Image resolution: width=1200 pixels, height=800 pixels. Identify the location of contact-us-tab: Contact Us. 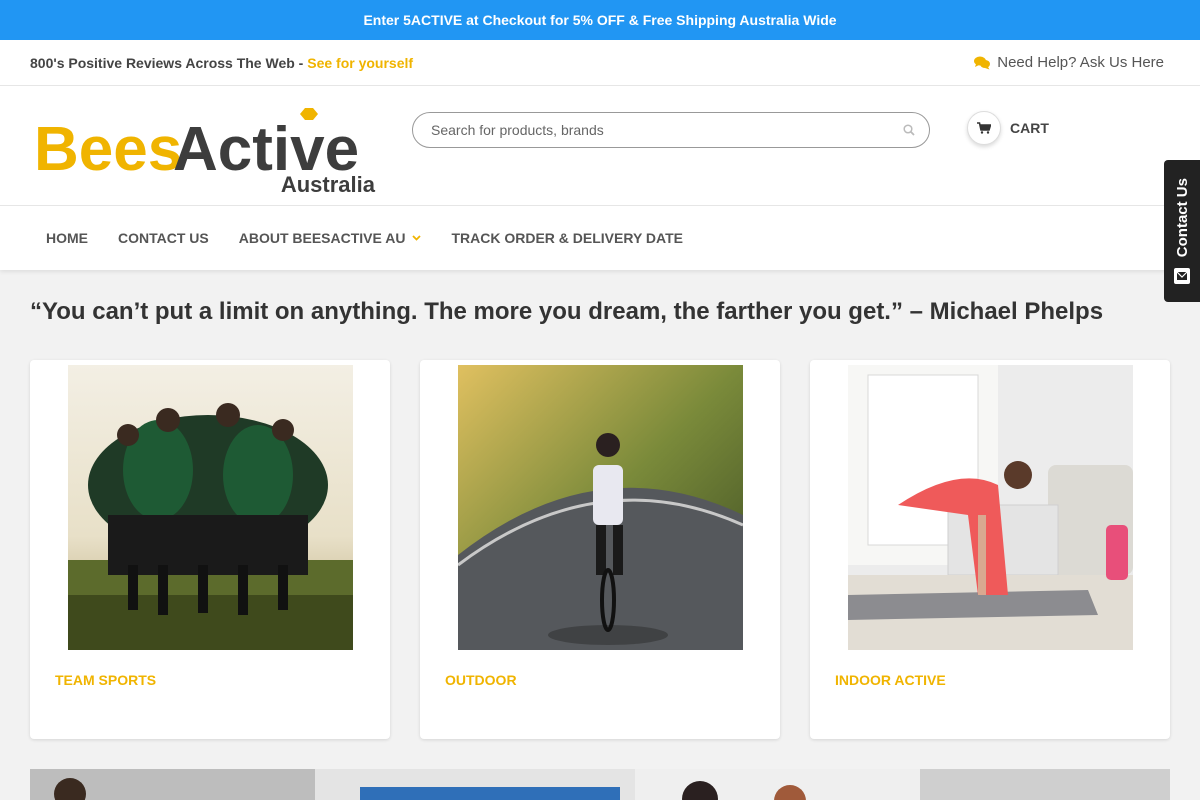
(1182, 231).